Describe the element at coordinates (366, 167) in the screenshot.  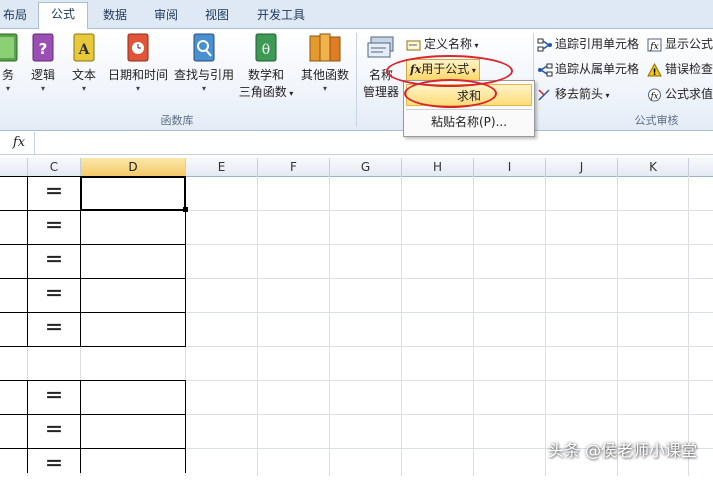
I see `column-header-g: G` at that location.